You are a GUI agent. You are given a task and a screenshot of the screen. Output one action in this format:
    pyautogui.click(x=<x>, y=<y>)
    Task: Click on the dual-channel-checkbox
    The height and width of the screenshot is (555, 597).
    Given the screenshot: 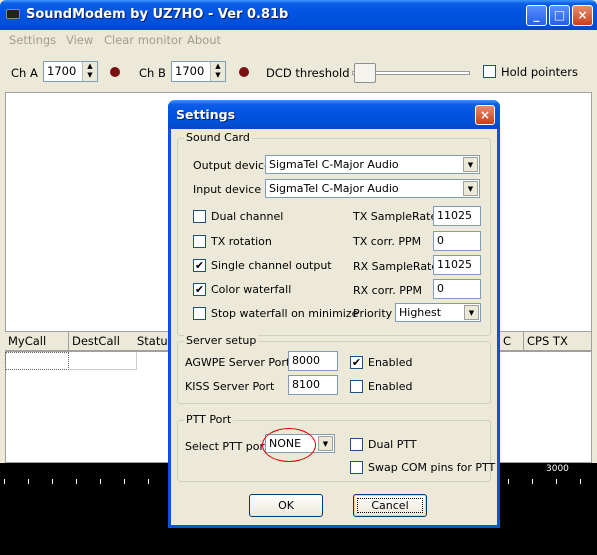 What is the action you would take?
    pyautogui.click(x=199, y=216)
    